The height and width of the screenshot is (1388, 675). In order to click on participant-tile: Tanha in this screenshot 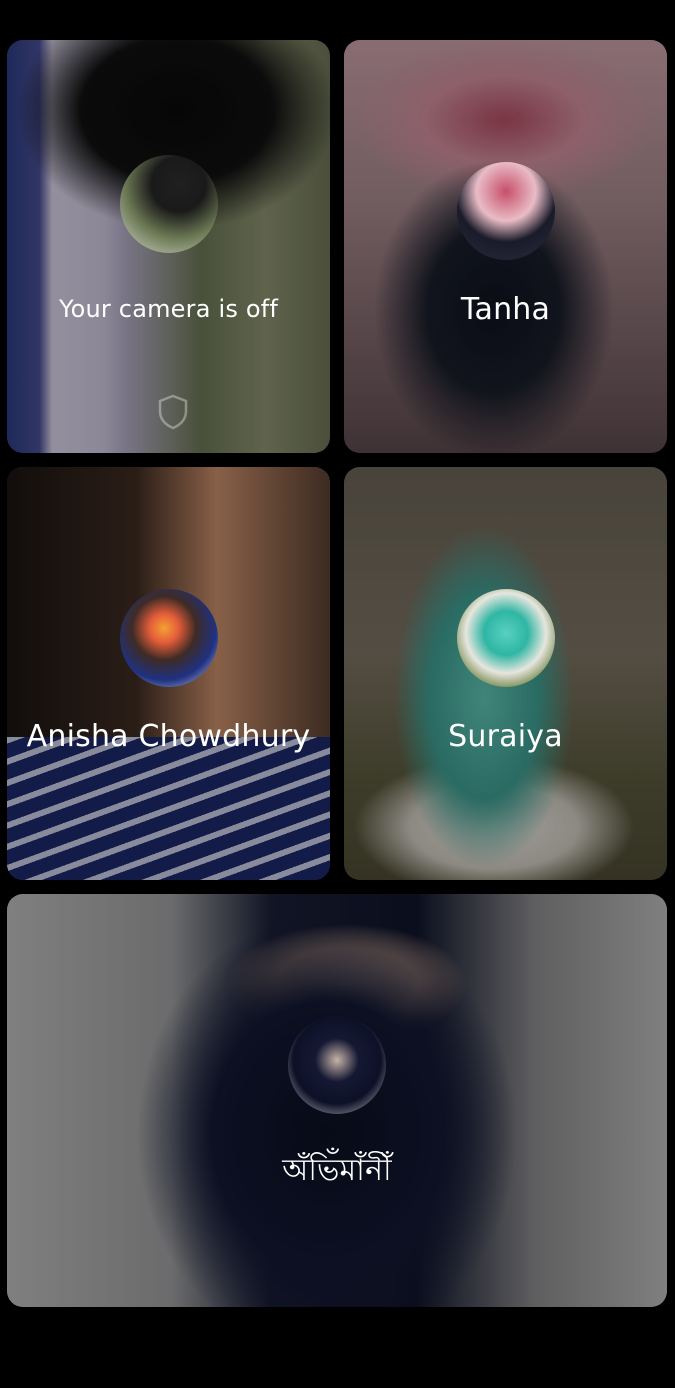, I will do `click(505, 246)`.